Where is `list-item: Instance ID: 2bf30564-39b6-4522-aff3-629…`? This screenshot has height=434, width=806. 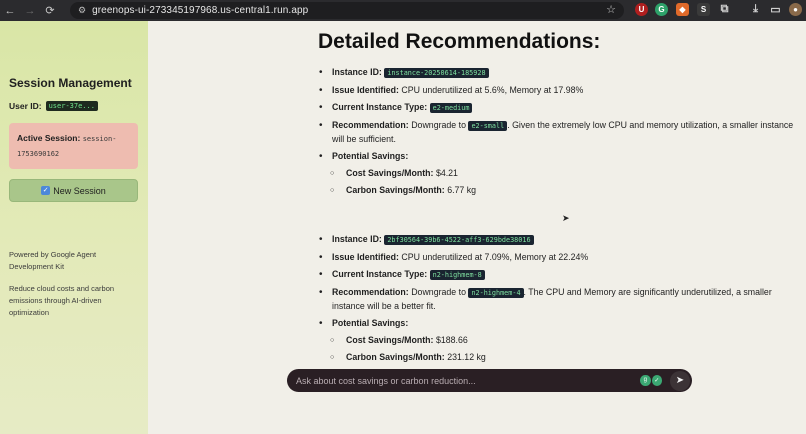 list-item: Instance ID: 2bf30564-39b6-4522-aff3-629… is located at coordinates (558, 240).